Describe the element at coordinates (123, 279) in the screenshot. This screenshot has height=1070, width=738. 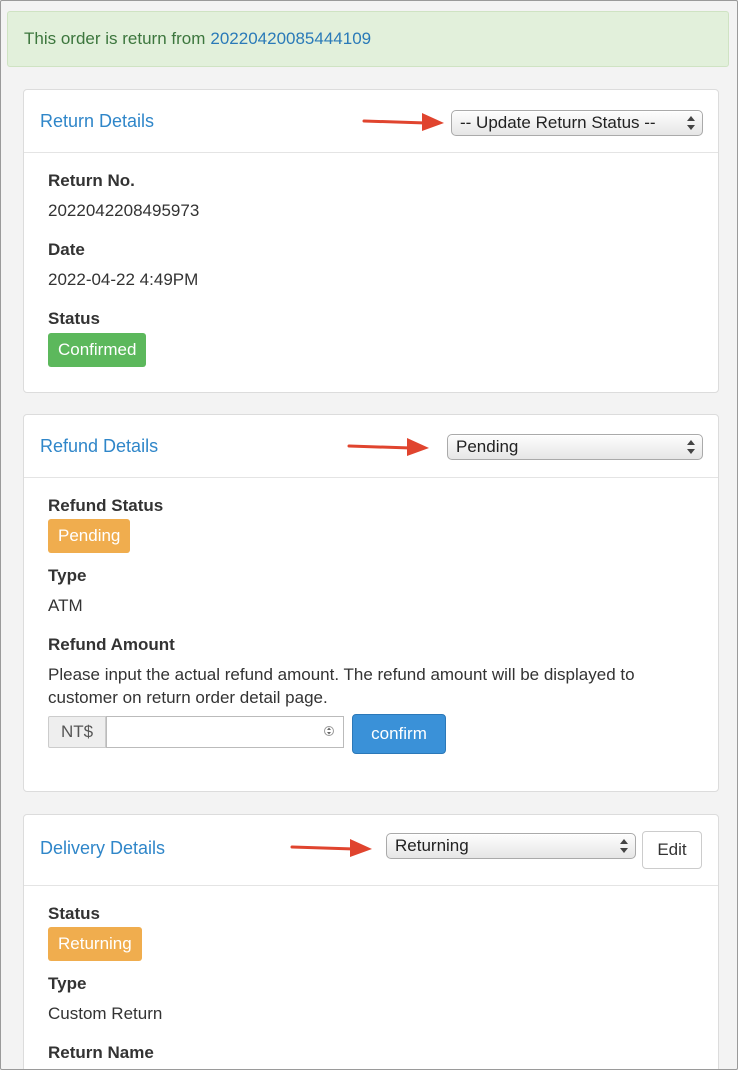
I see `date-value: 2022-04-22 4:49PM` at that location.